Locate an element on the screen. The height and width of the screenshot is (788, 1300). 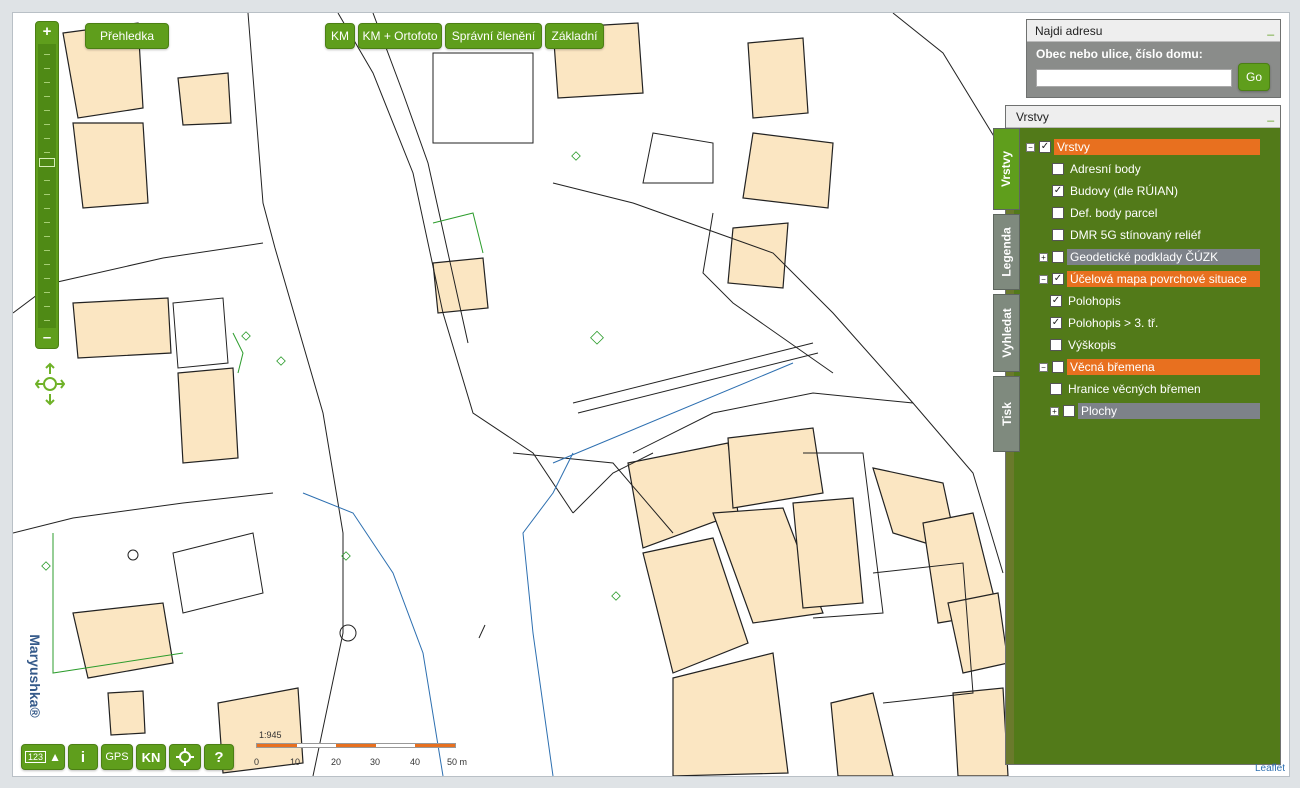
layer-row: ✓ Budovy (dle RÚIAN) is located at coordinates (1116, 191).